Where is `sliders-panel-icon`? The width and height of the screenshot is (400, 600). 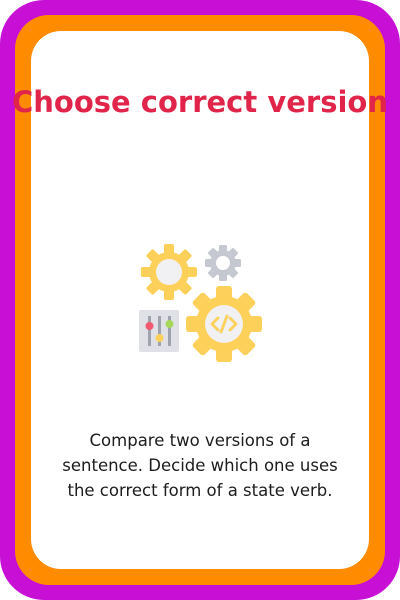 sliders-panel-icon is located at coordinates (159, 331).